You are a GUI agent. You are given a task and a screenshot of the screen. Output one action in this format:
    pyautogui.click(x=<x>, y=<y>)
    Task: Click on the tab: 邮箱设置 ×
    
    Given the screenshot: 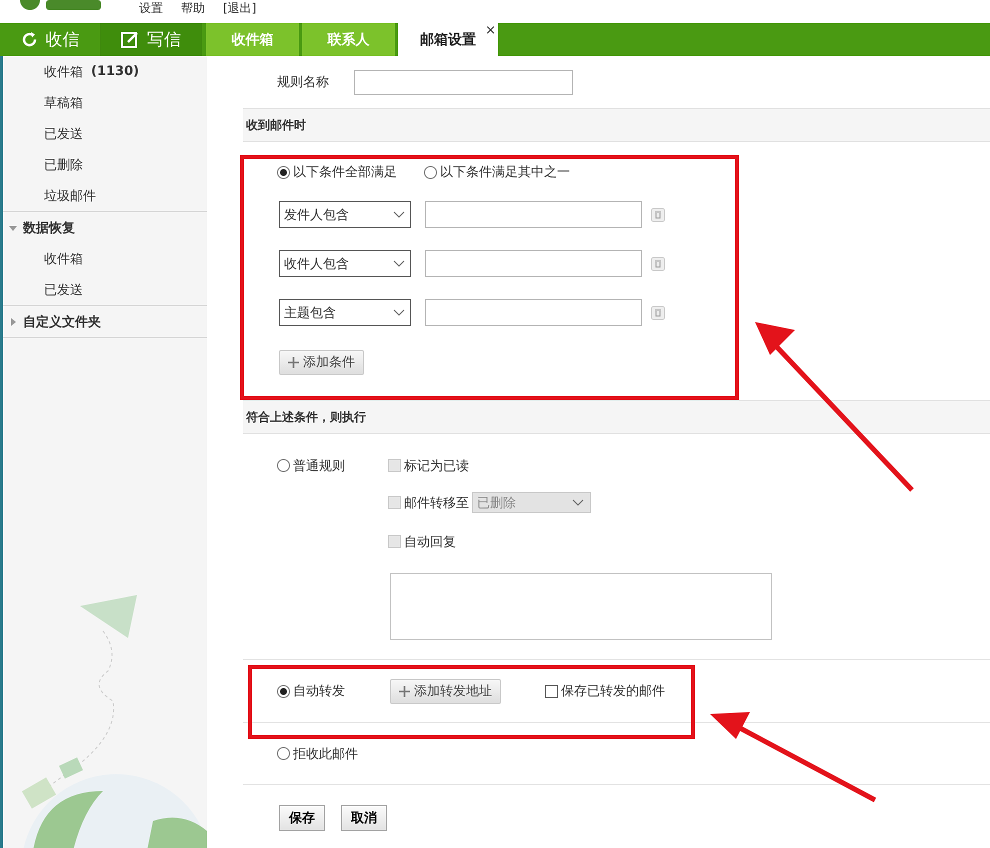 What is the action you would take?
    pyautogui.click(x=448, y=39)
    